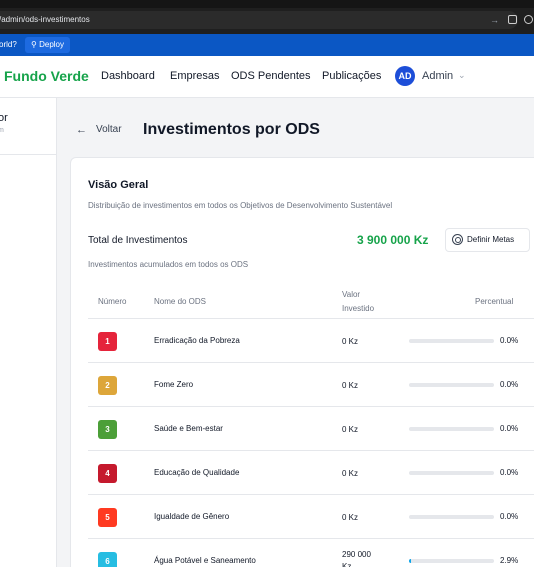 Image resolution: width=534 pixels, height=567 pixels. What do you see at coordinates (180, 301) in the screenshot?
I see `header-name: Nome do ODS` at bounding box center [180, 301].